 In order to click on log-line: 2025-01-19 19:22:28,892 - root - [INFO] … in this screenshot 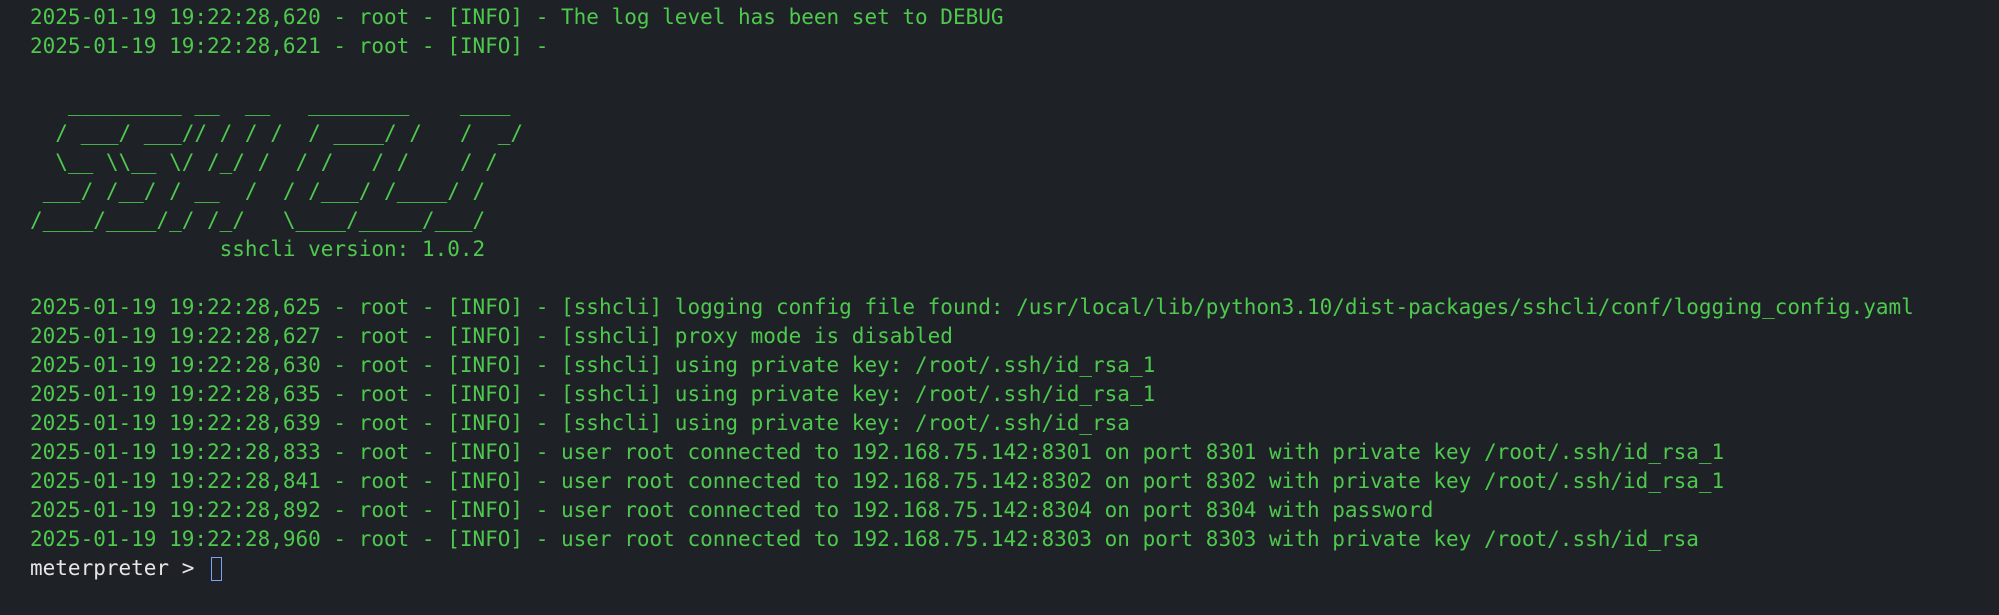, I will do `click(732, 510)`.